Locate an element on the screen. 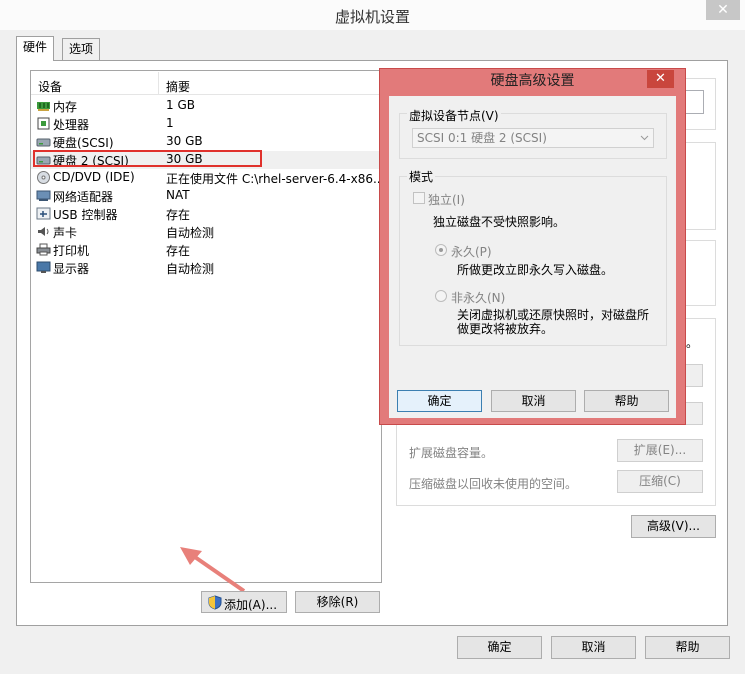  nonpersistent-label: 非永久(N) is located at coordinates (478, 298).